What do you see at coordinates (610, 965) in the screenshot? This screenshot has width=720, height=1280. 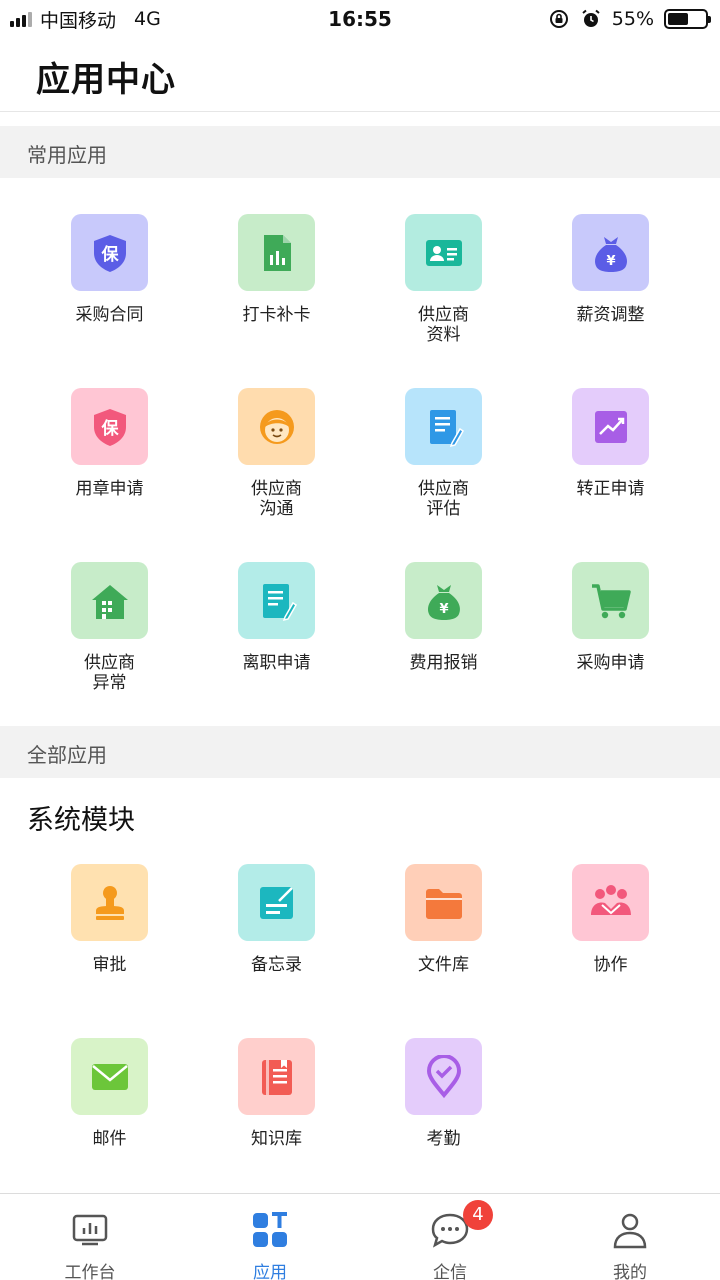 I see `app-tile-label: 协作` at bounding box center [610, 965].